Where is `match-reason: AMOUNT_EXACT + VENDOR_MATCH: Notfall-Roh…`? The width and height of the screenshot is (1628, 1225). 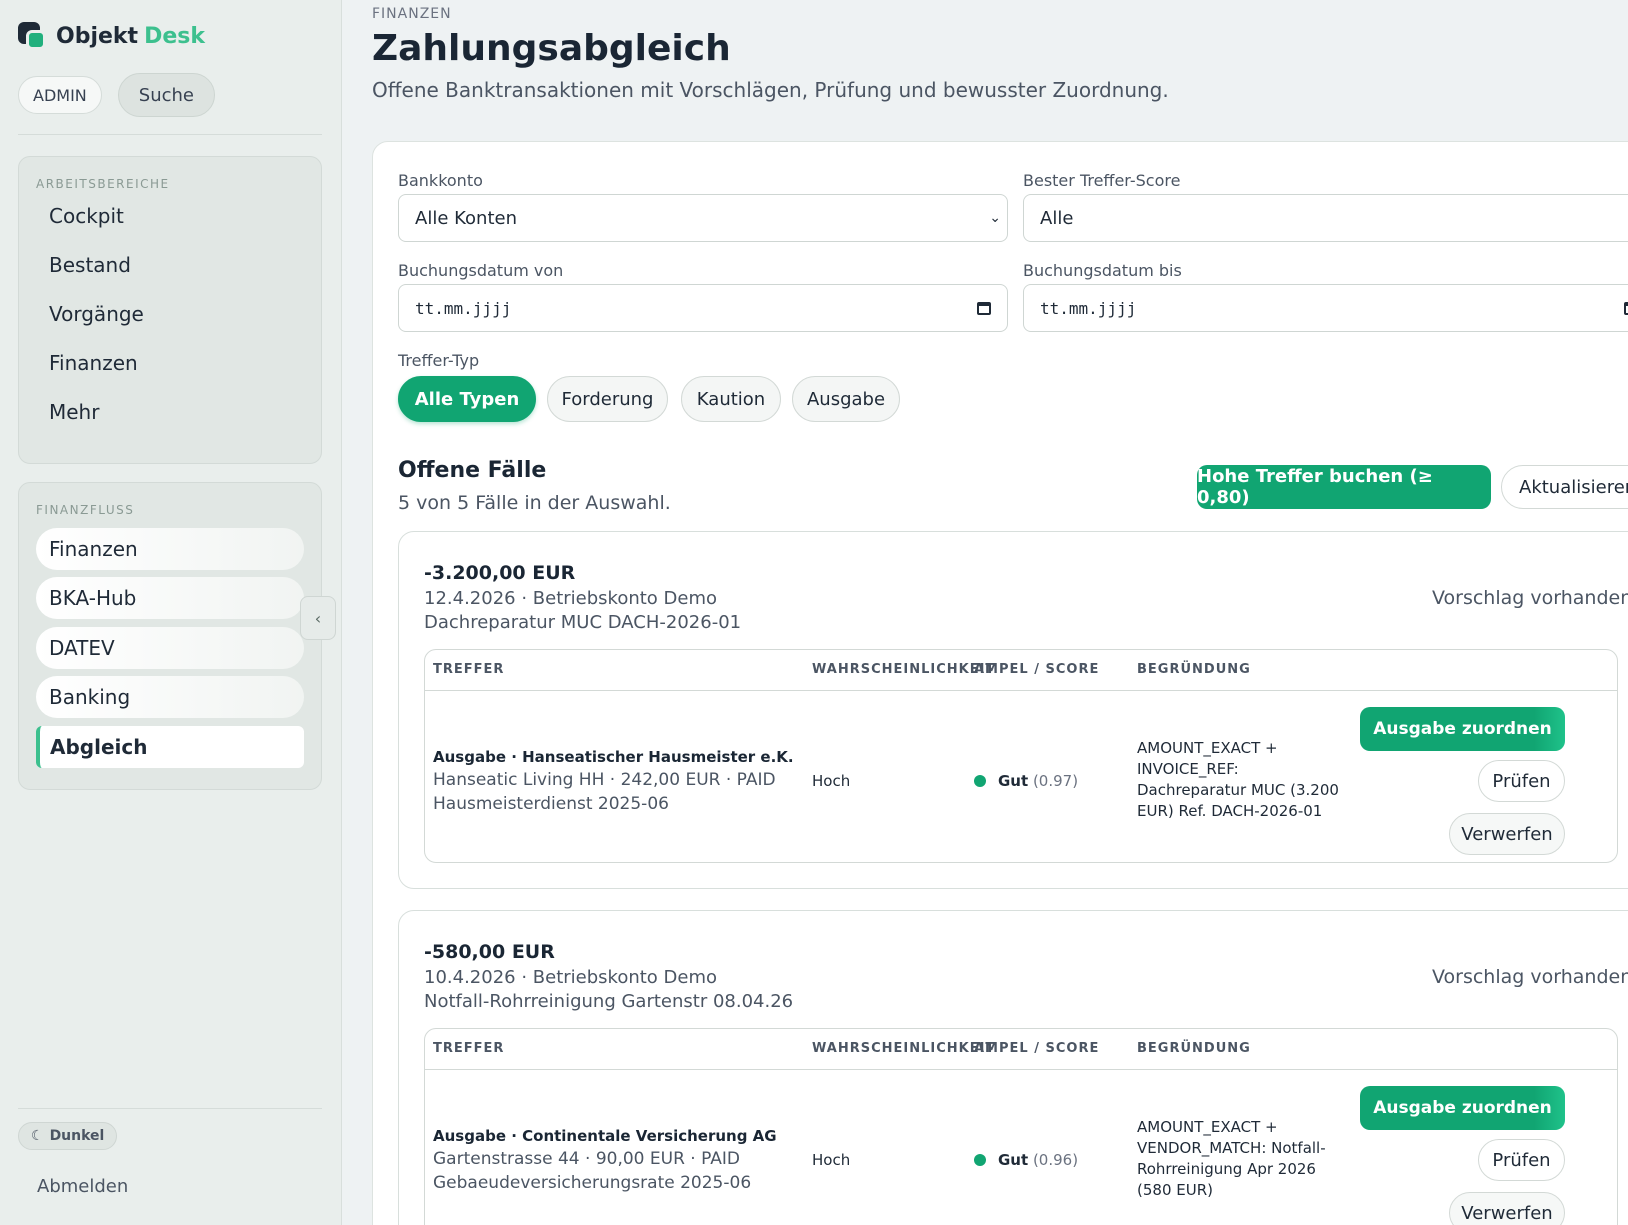
match-reason: AMOUNT_EXACT + VENDOR_MATCH: Notfall-Roh… is located at coordinates (1231, 1158).